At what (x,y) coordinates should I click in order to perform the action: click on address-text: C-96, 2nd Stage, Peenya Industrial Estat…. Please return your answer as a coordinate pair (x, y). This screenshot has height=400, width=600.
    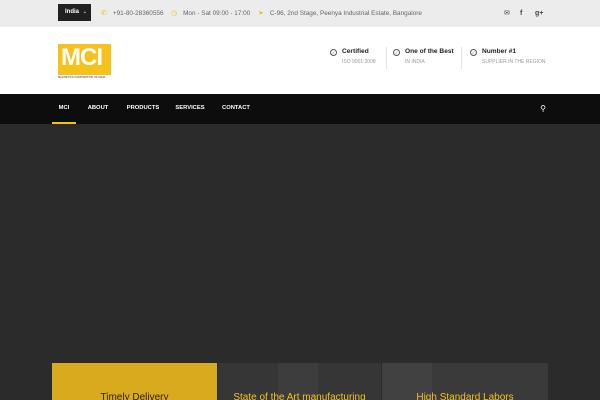
    Looking at the image, I should click on (345, 13).